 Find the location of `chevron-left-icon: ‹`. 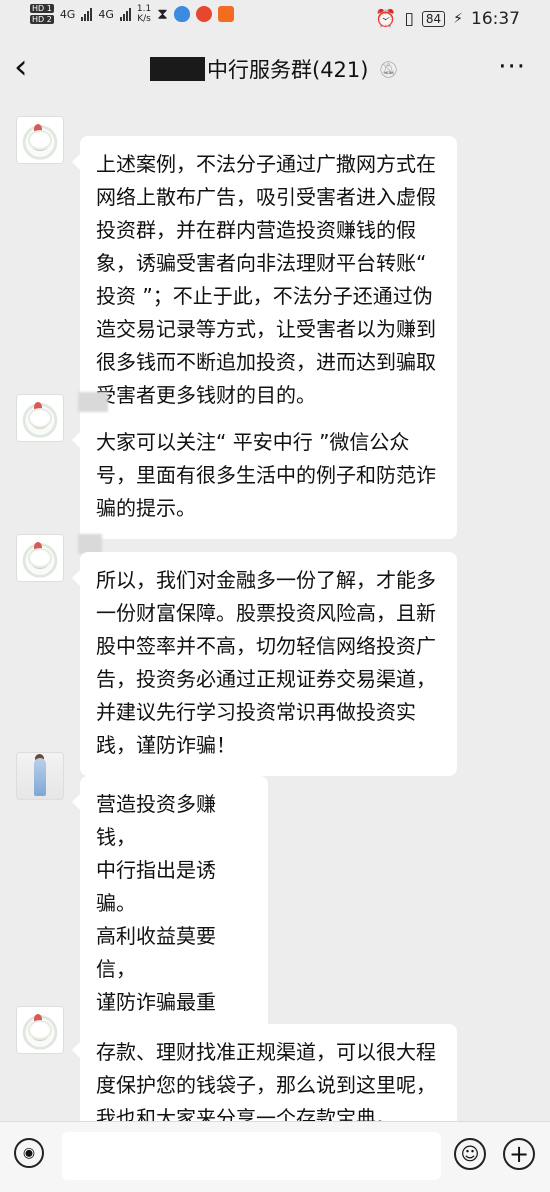

chevron-left-icon: ‹ is located at coordinates (29, 68).